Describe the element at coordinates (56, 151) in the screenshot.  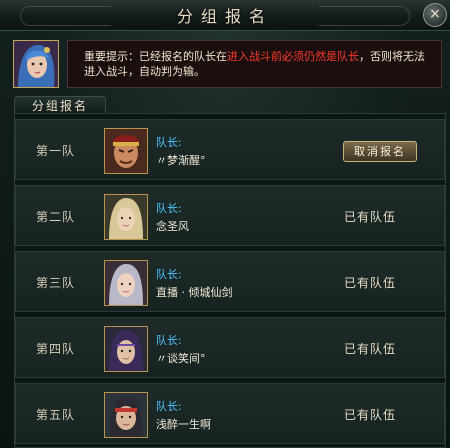
I see `team-name: 第一队` at that location.